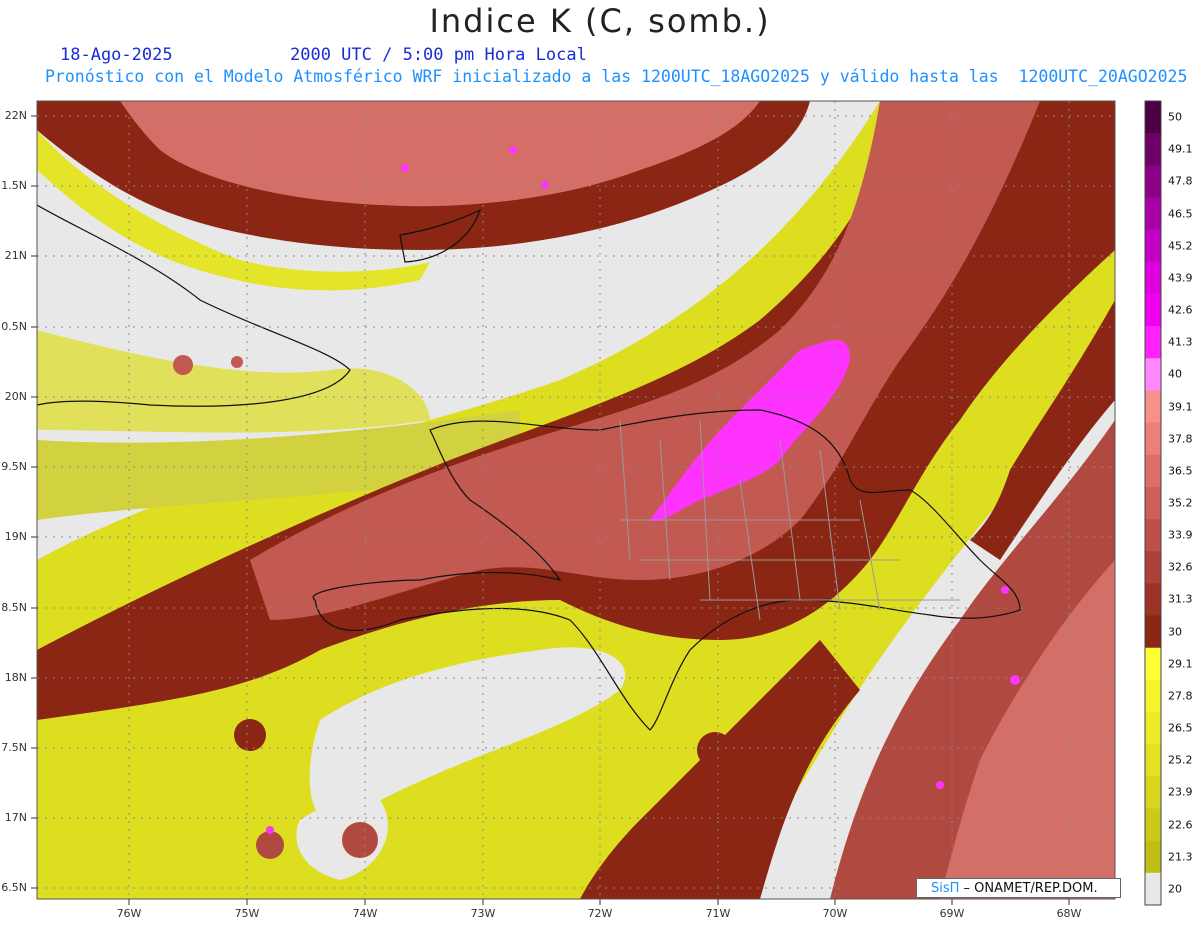  Describe the element at coordinates (15, 255) in the screenshot. I see `lat-label: 21N` at that location.